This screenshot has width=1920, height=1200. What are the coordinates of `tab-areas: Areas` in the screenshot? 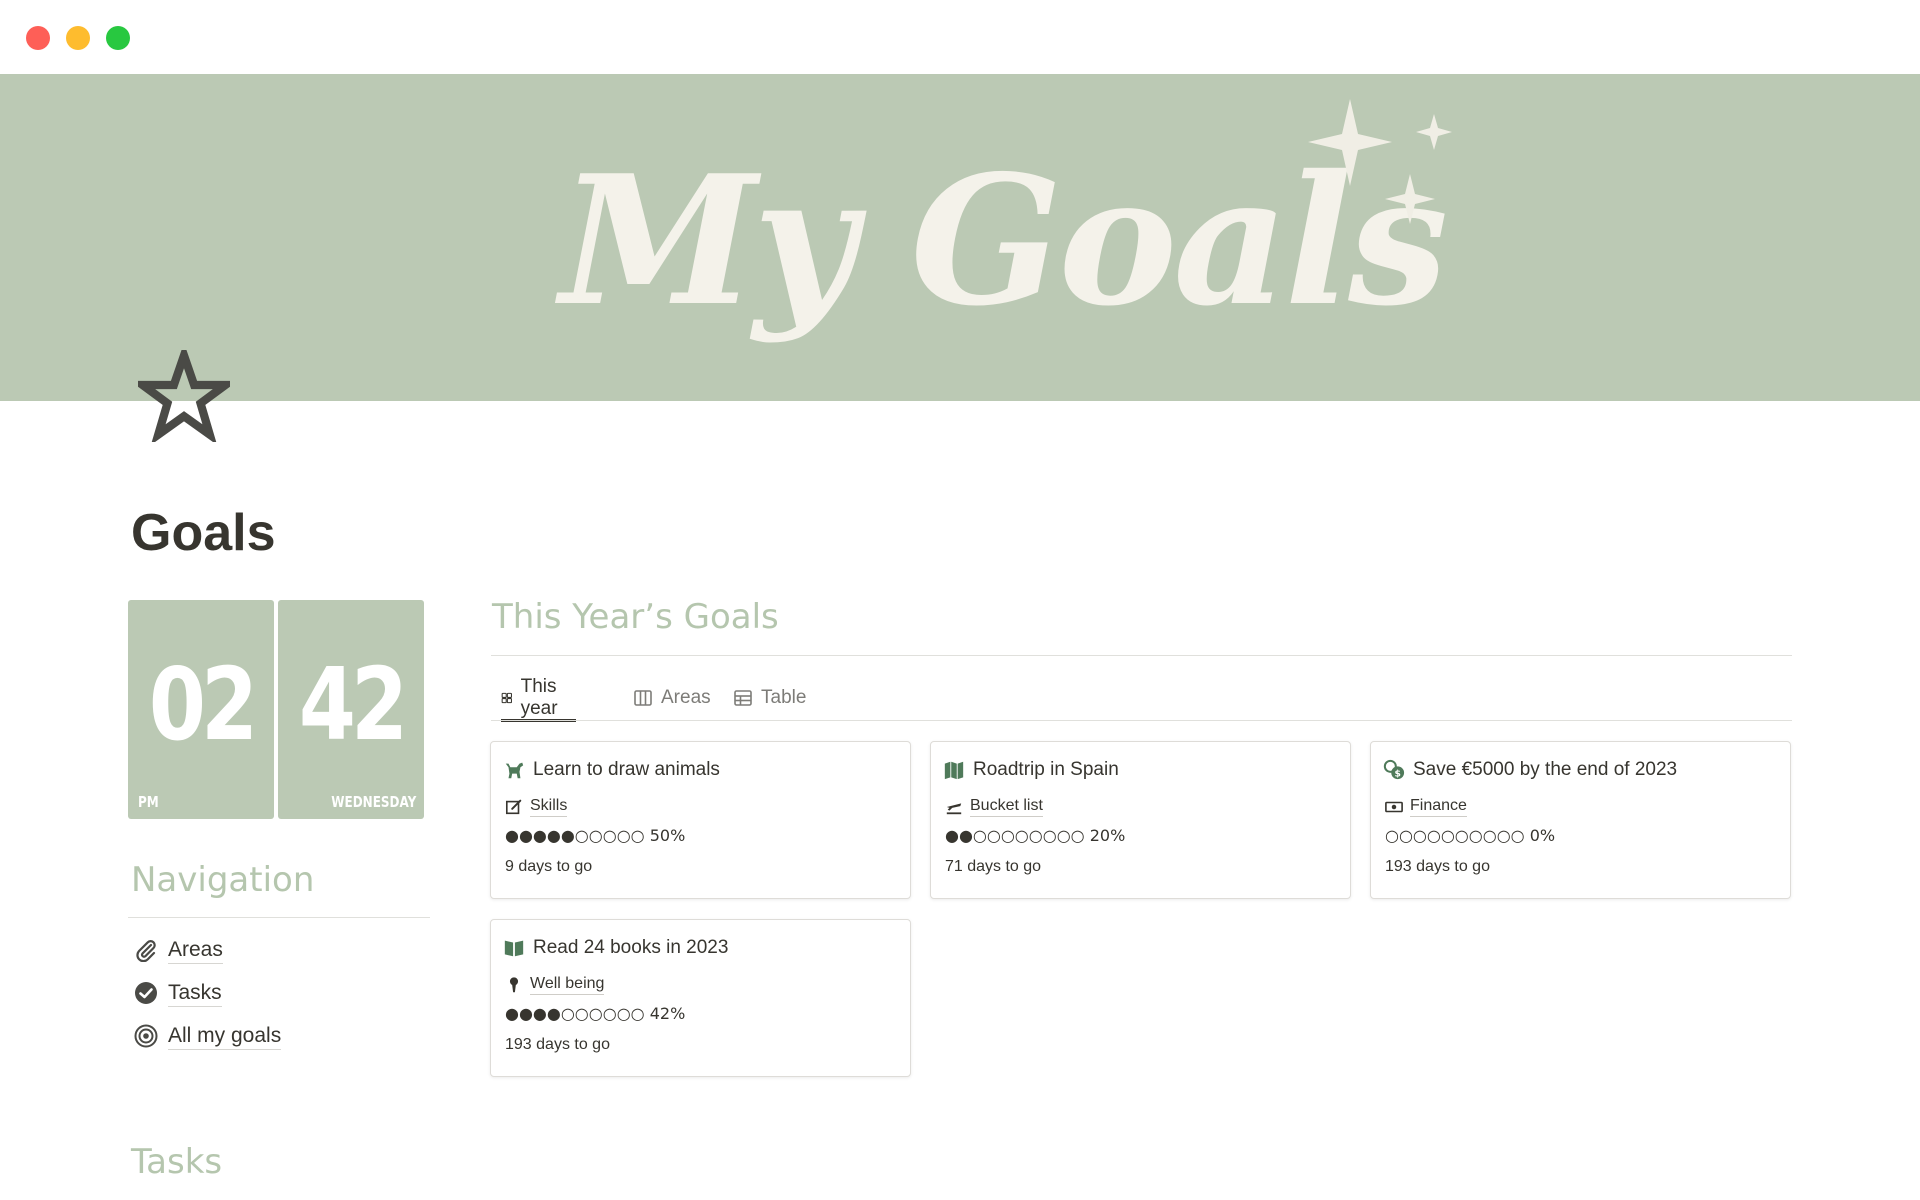 It's located at (672, 698).